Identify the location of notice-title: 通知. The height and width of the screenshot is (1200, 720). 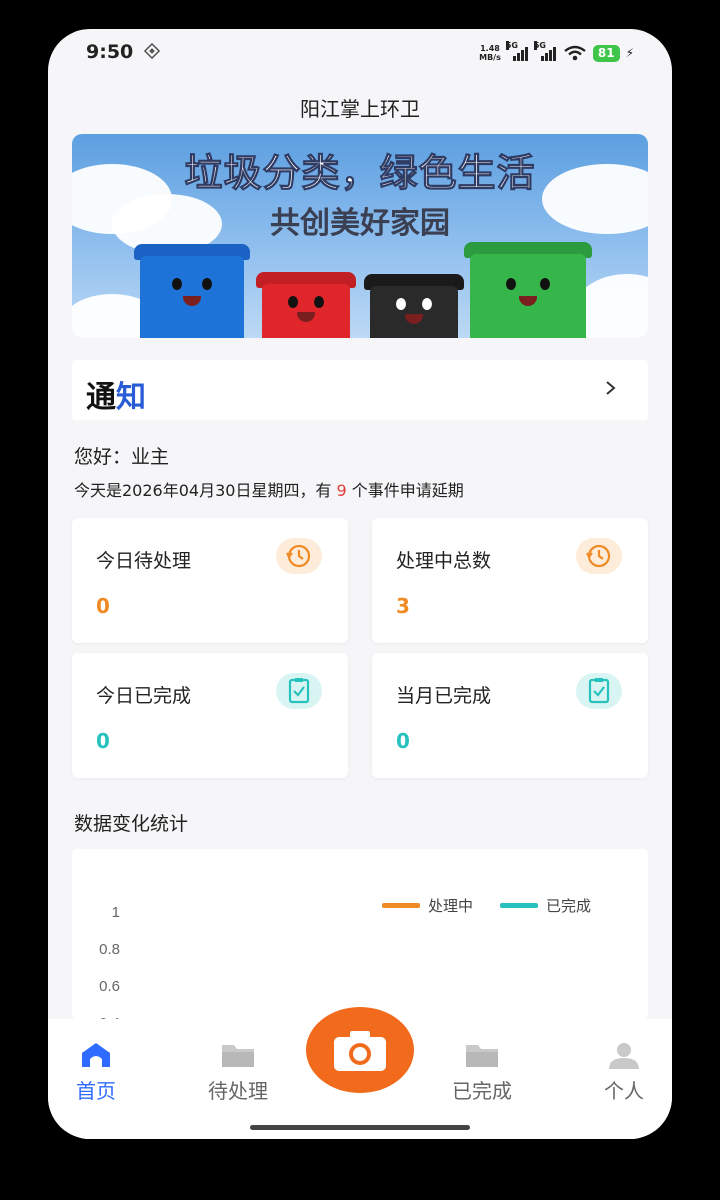
(116, 394).